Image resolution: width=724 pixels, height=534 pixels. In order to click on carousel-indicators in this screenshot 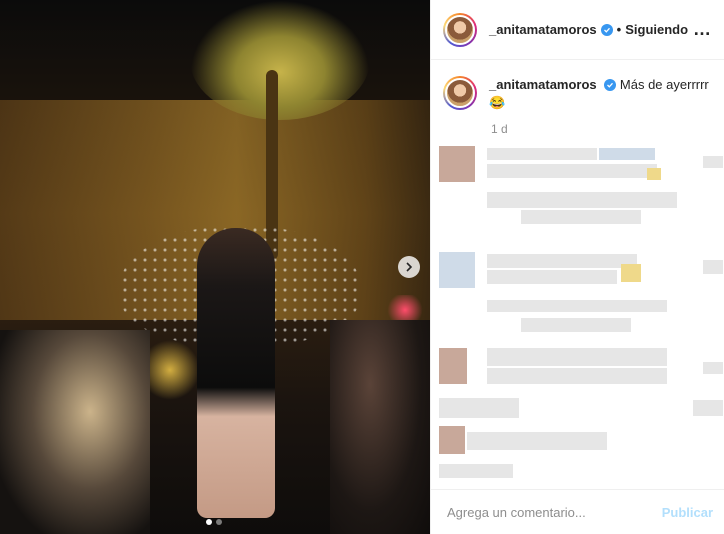, I will do `click(214, 522)`.